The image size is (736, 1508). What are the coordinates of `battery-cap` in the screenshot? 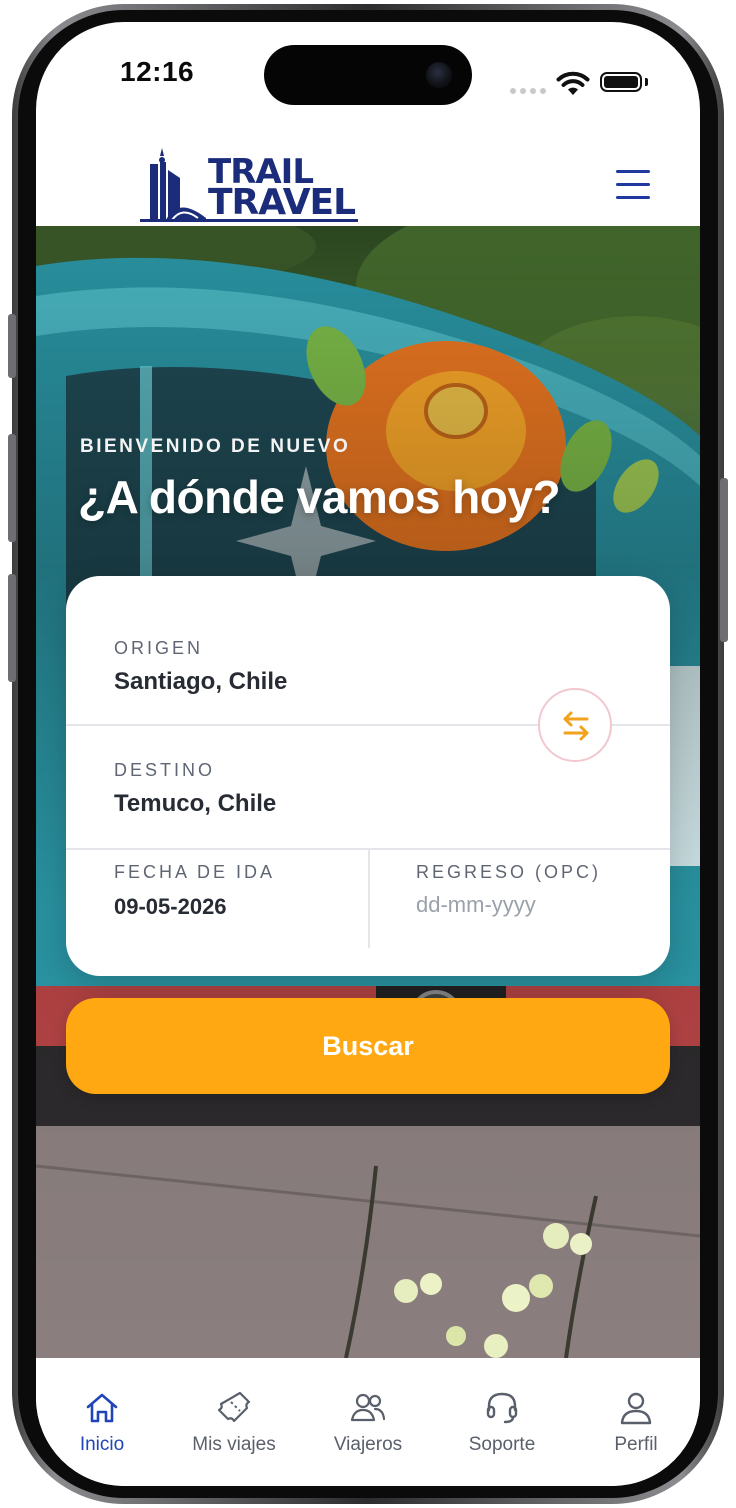 It's located at (646, 82).